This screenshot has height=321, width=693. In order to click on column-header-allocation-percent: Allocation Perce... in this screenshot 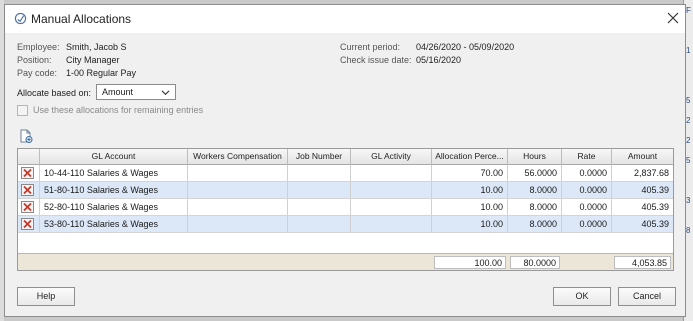, I will do `click(470, 157)`.